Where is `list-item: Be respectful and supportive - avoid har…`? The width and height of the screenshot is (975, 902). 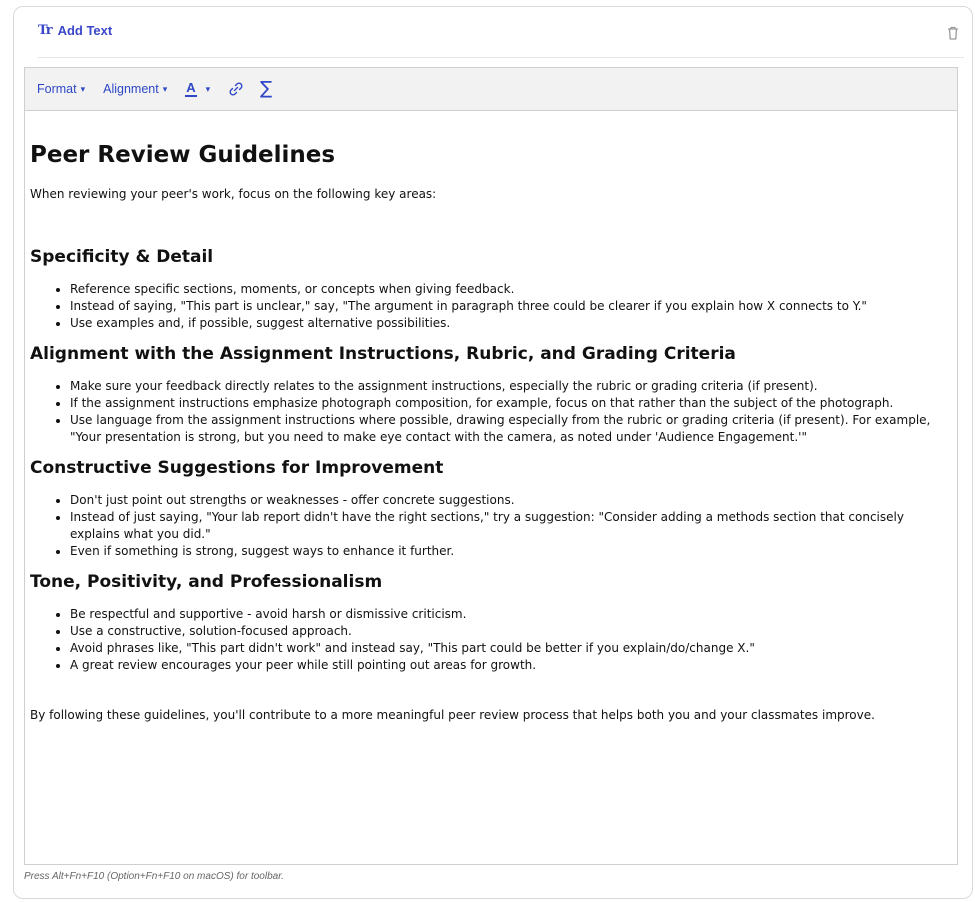 list-item: Be respectful and supportive - avoid har… is located at coordinates (513, 614).